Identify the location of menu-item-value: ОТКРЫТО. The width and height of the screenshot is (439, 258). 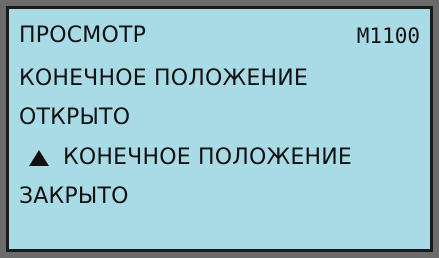
(75, 117).